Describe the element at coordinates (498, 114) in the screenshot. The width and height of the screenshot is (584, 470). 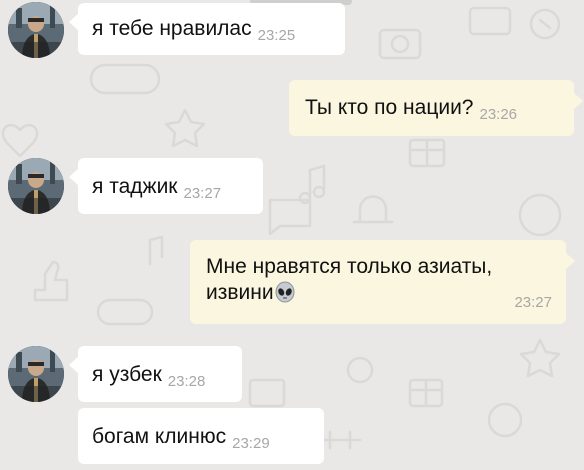
I see `message-time: 23:26` at that location.